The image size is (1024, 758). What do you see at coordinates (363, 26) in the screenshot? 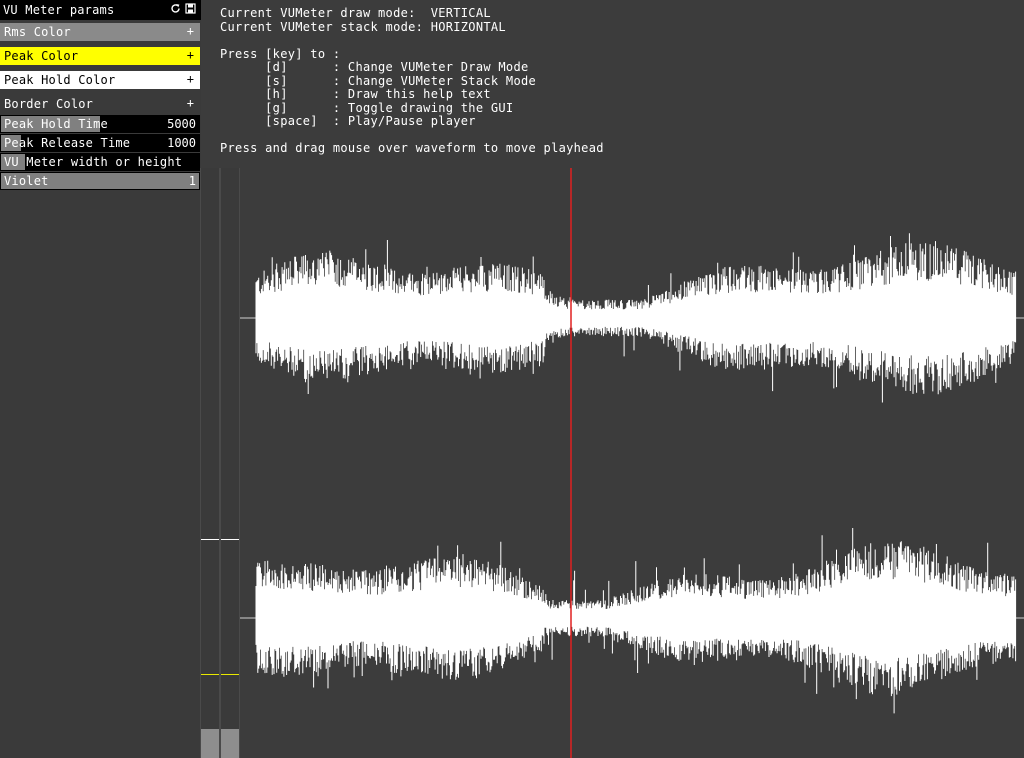
I see `help-line: Current VUMeter stack mode: HORIZONTAL` at bounding box center [363, 26].